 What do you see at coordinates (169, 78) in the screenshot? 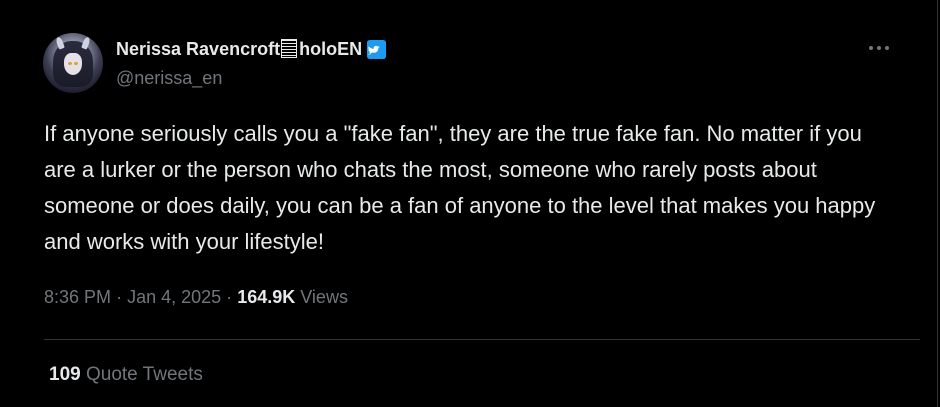
I see `author-handle: @nerissa_en` at bounding box center [169, 78].